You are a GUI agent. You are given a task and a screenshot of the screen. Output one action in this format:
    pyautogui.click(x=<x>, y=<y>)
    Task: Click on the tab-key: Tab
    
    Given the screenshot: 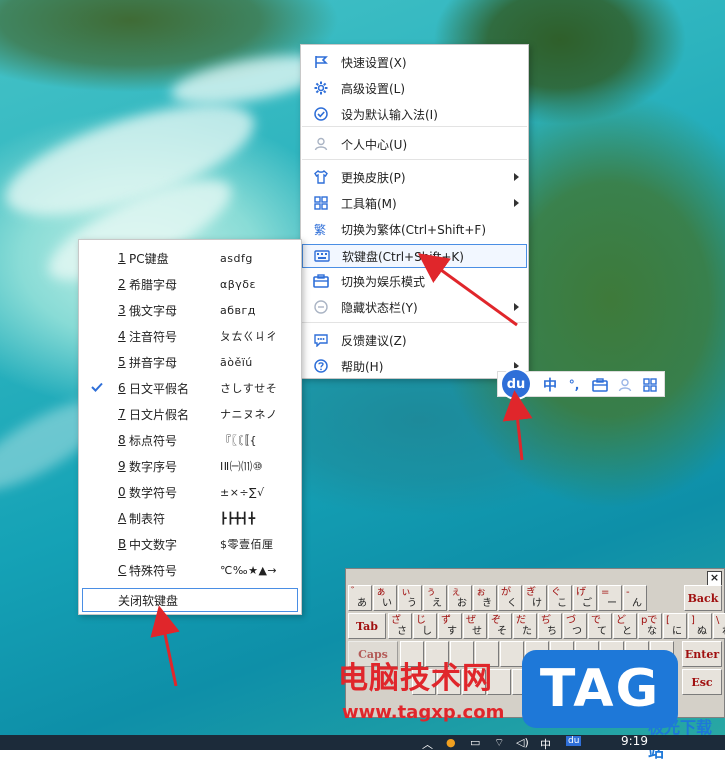 What is the action you would take?
    pyautogui.click(x=367, y=626)
    